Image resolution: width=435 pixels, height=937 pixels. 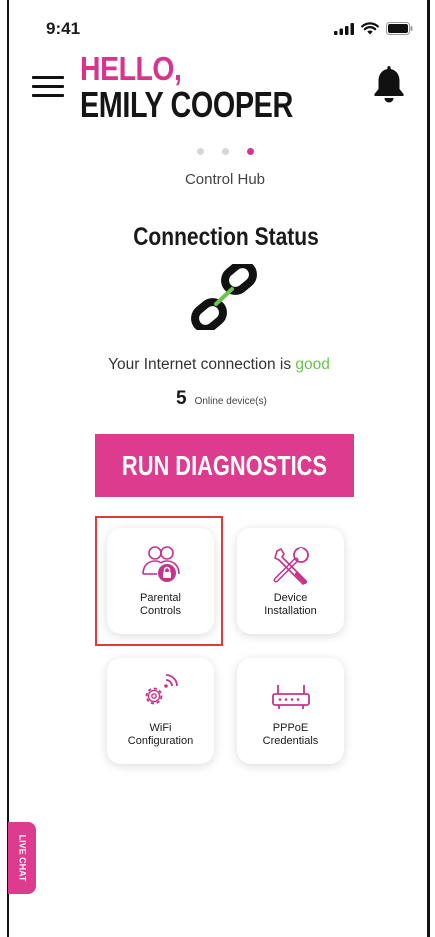 What do you see at coordinates (399, 28) in the screenshot?
I see `battery-icon` at bounding box center [399, 28].